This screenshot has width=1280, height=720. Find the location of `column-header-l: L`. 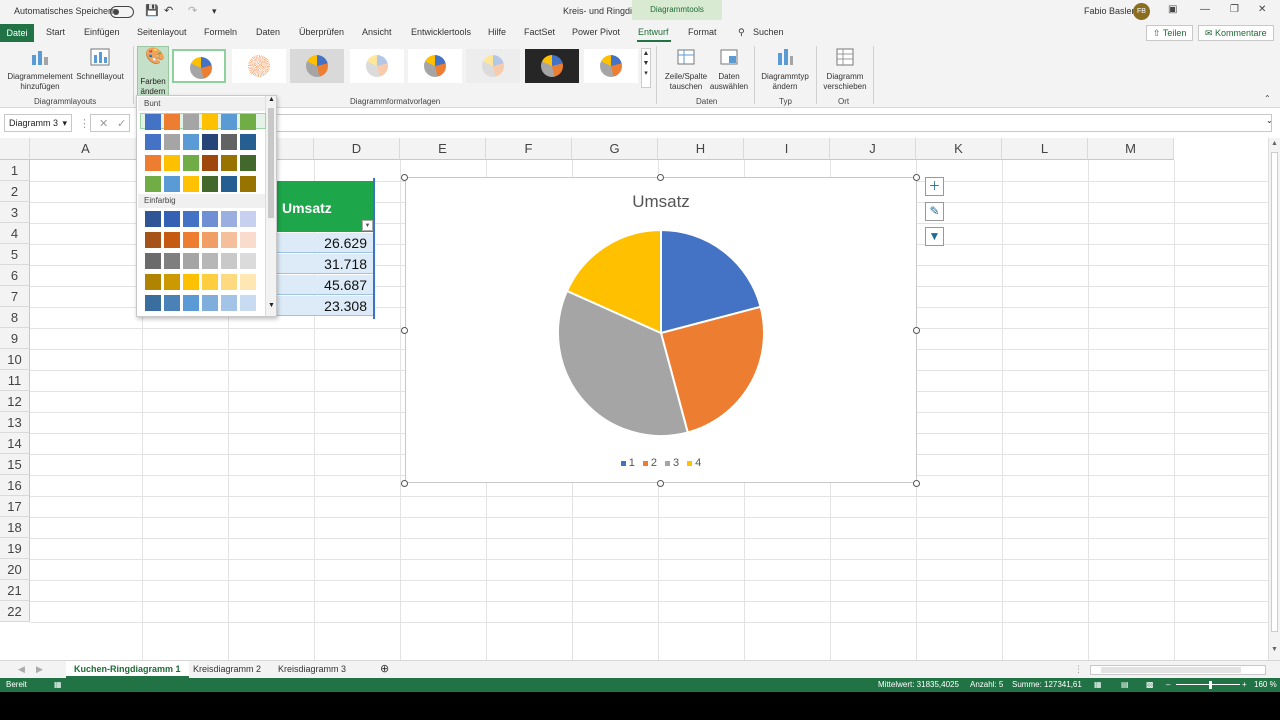

column-header-l: L is located at coordinates (1045, 149).